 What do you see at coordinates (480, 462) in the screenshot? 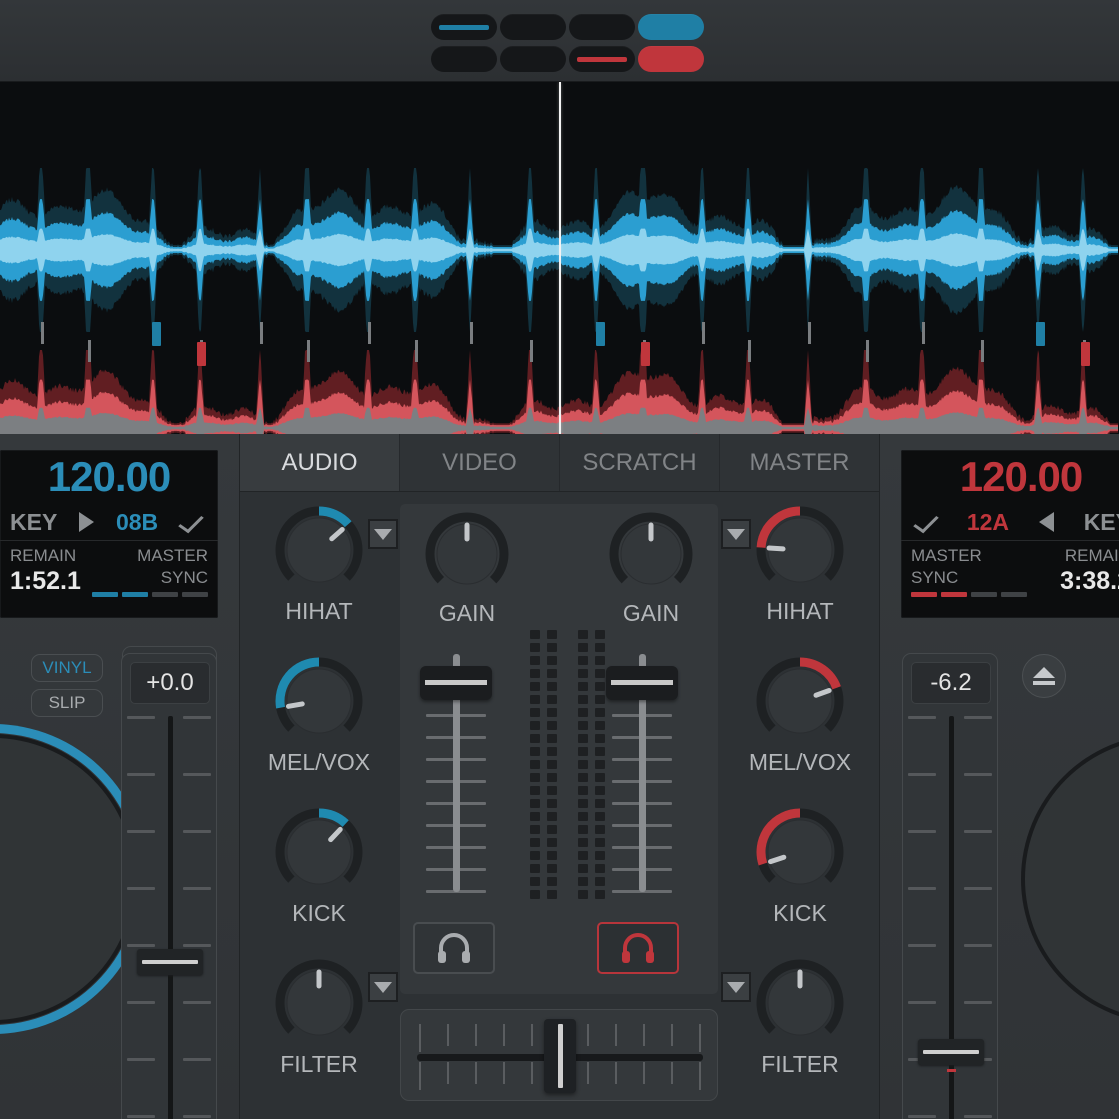
I see `tab-video: VIDEO` at bounding box center [480, 462].